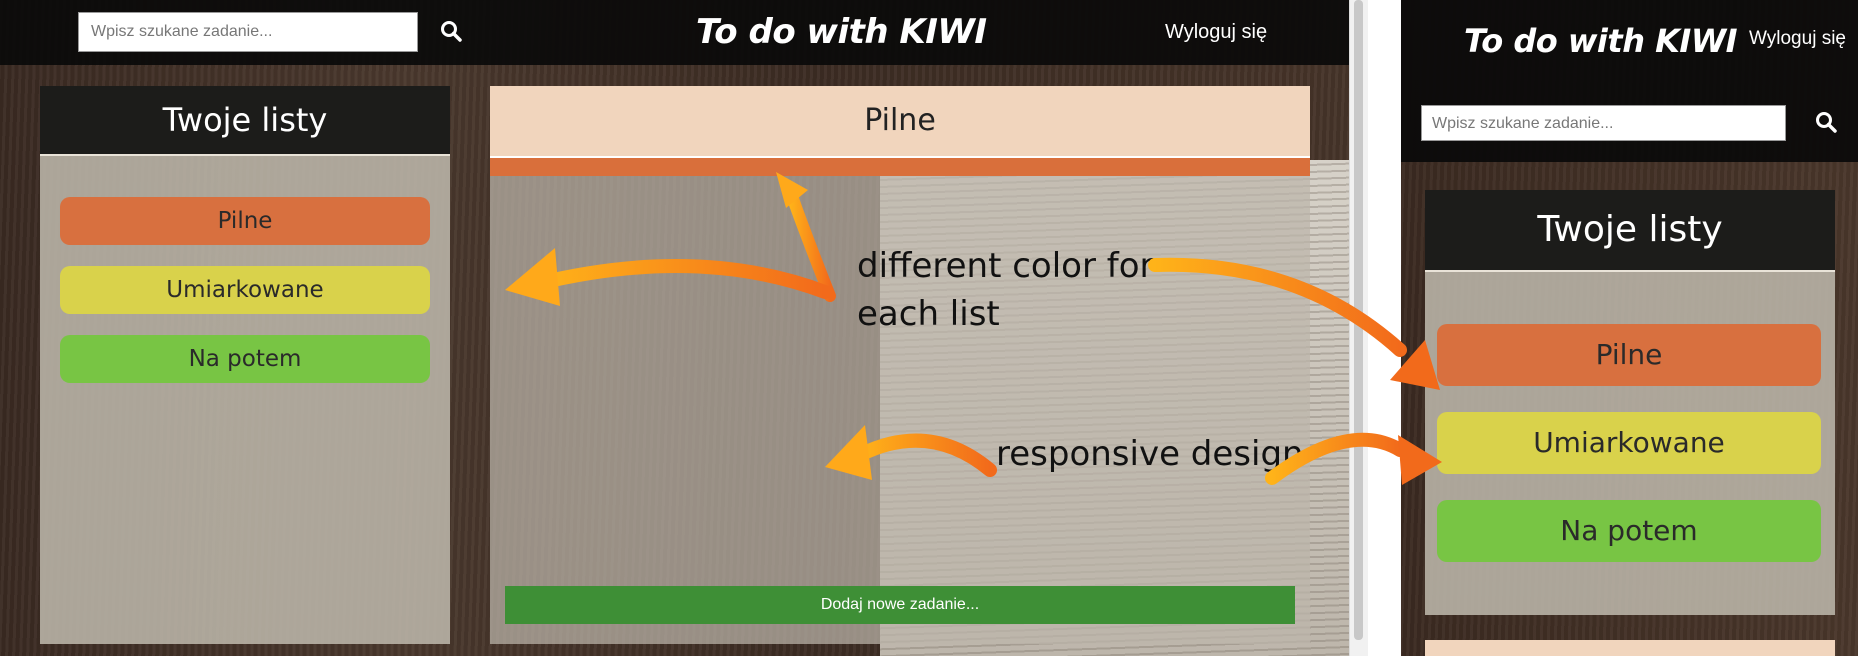 The image size is (1858, 656). Describe the element at coordinates (1797, 39) in the screenshot. I see `mobile-logout-link: Wyloguj się` at that location.